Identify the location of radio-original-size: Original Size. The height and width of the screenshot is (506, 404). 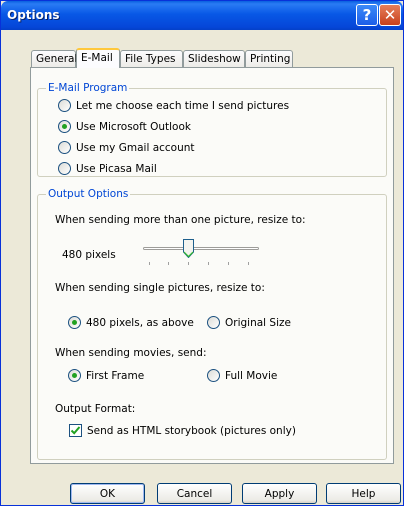
(249, 322).